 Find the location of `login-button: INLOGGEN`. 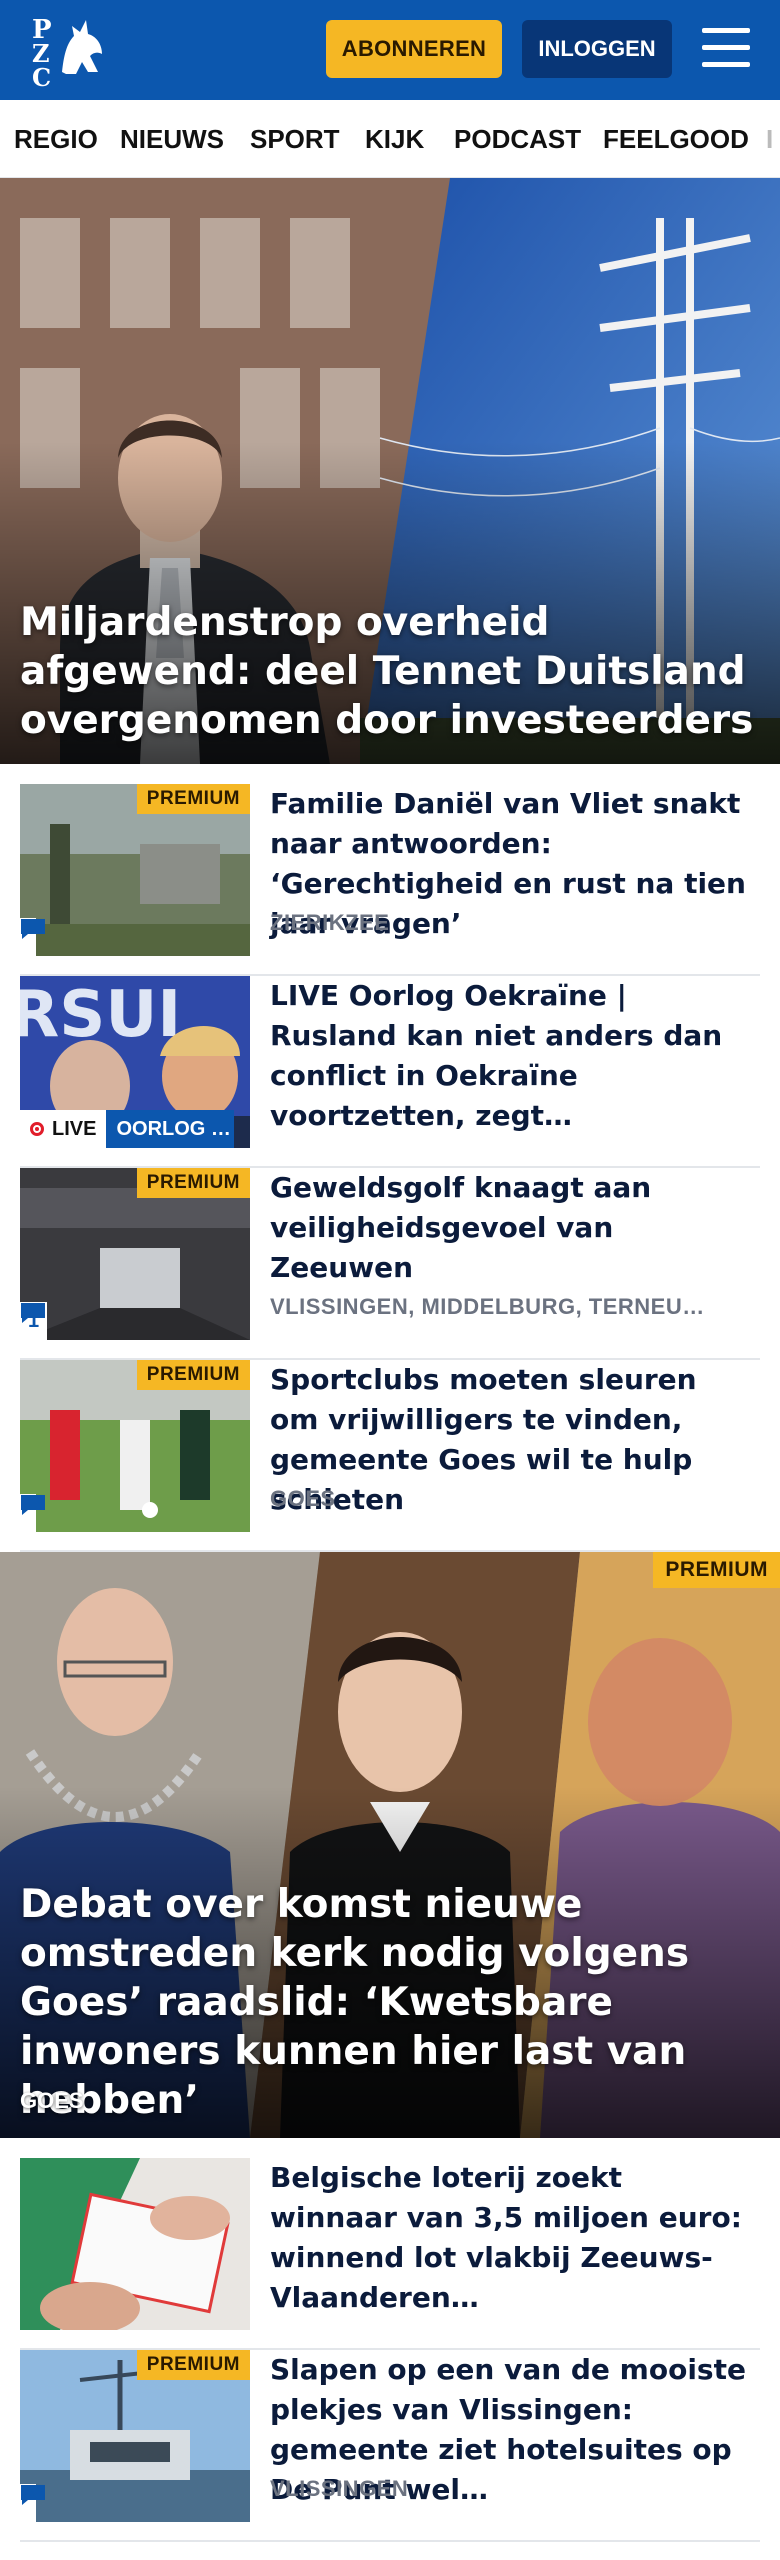

login-button: INLOGGEN is located at coordinates (597, 49).